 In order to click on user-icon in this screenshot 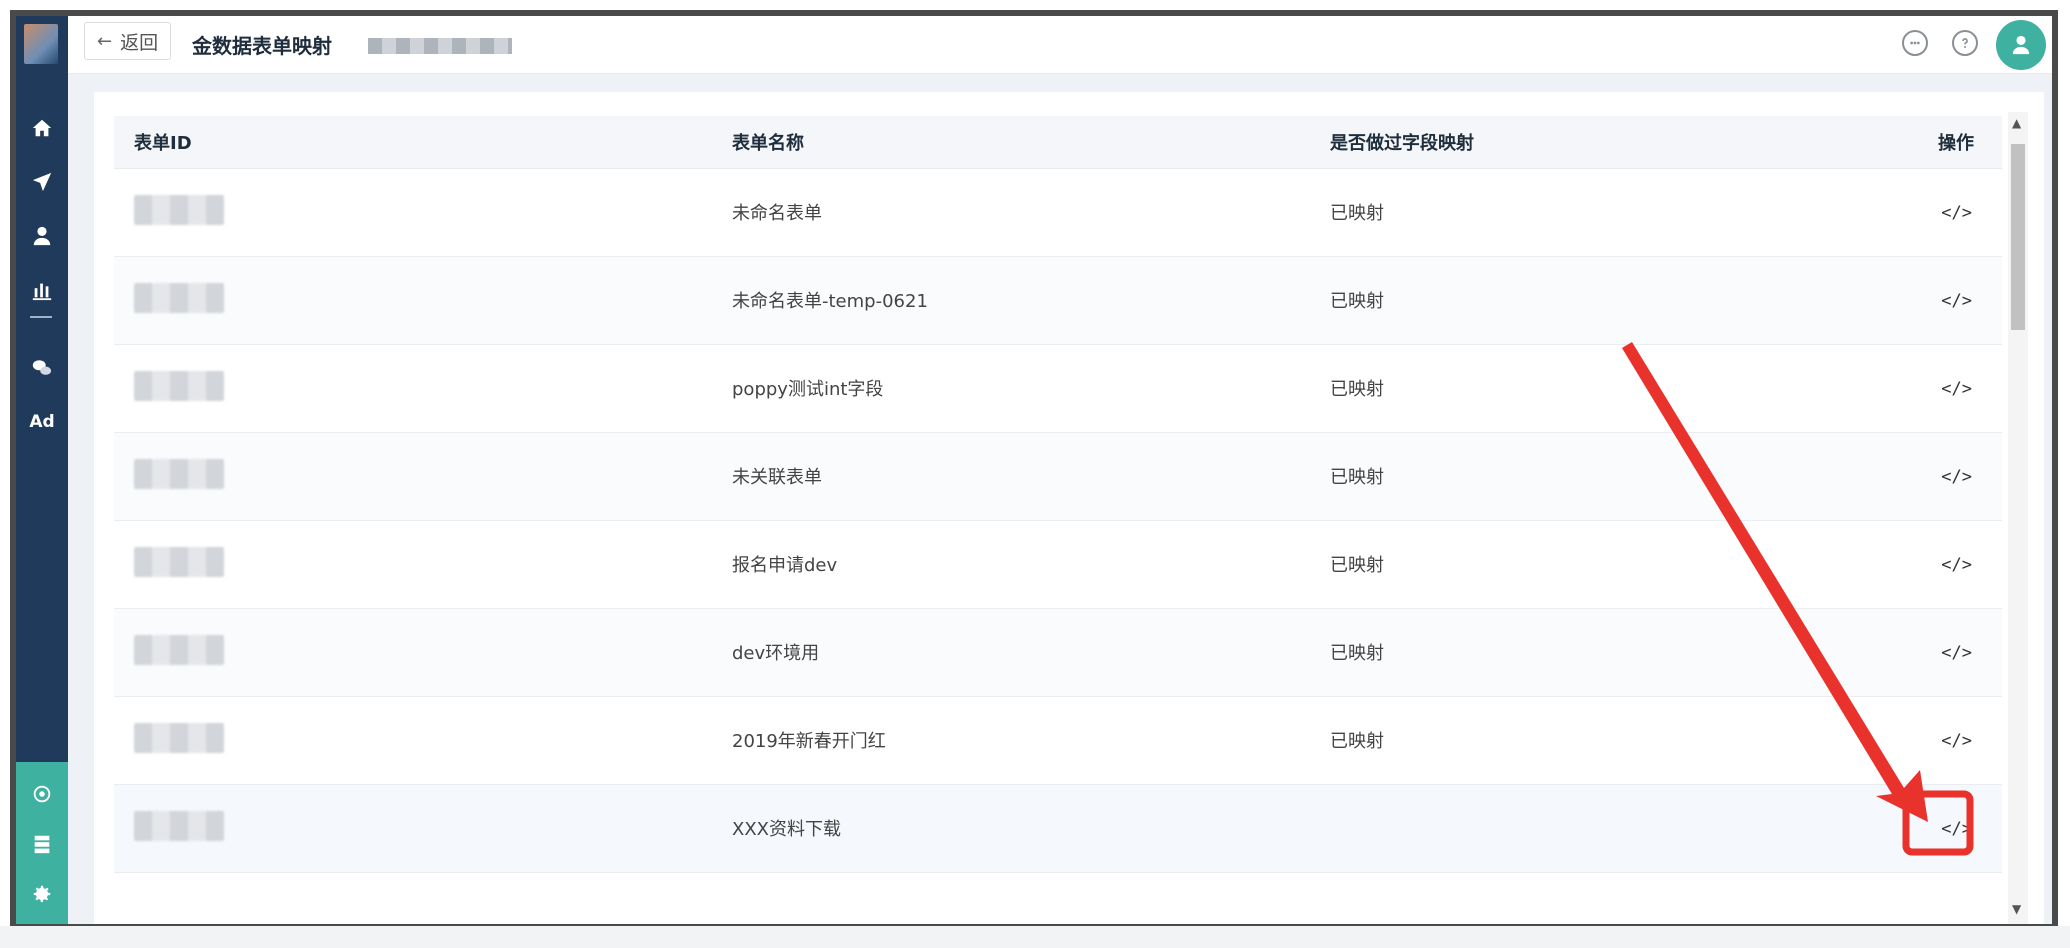, I will do `click(42, 236)`.